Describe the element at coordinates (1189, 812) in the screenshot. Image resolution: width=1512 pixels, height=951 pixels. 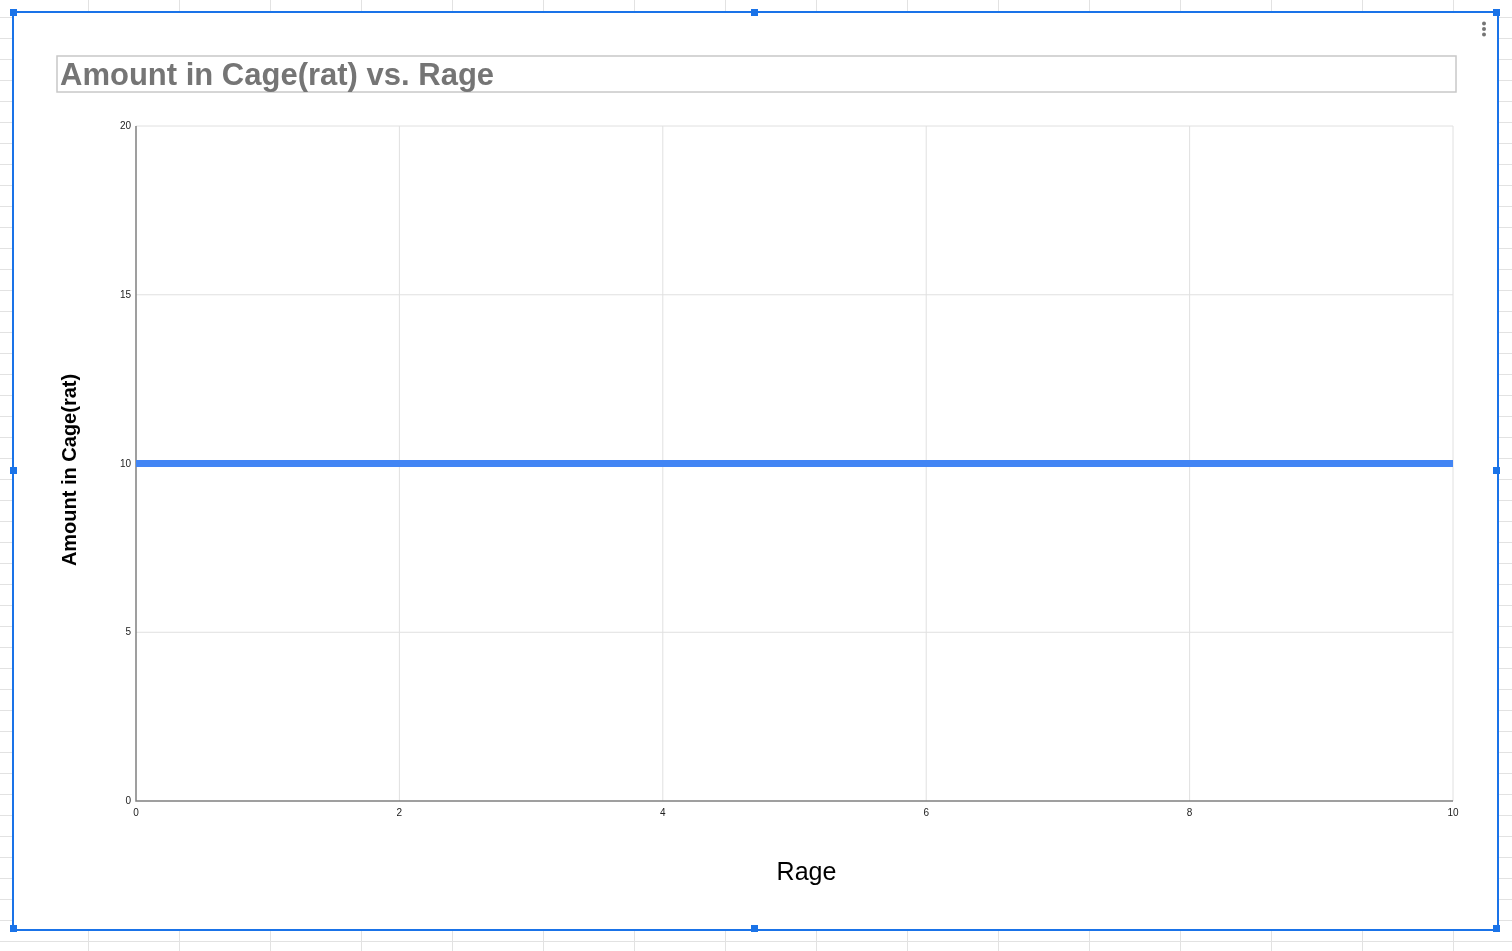
I see `x-tick-label: 8` at that location.